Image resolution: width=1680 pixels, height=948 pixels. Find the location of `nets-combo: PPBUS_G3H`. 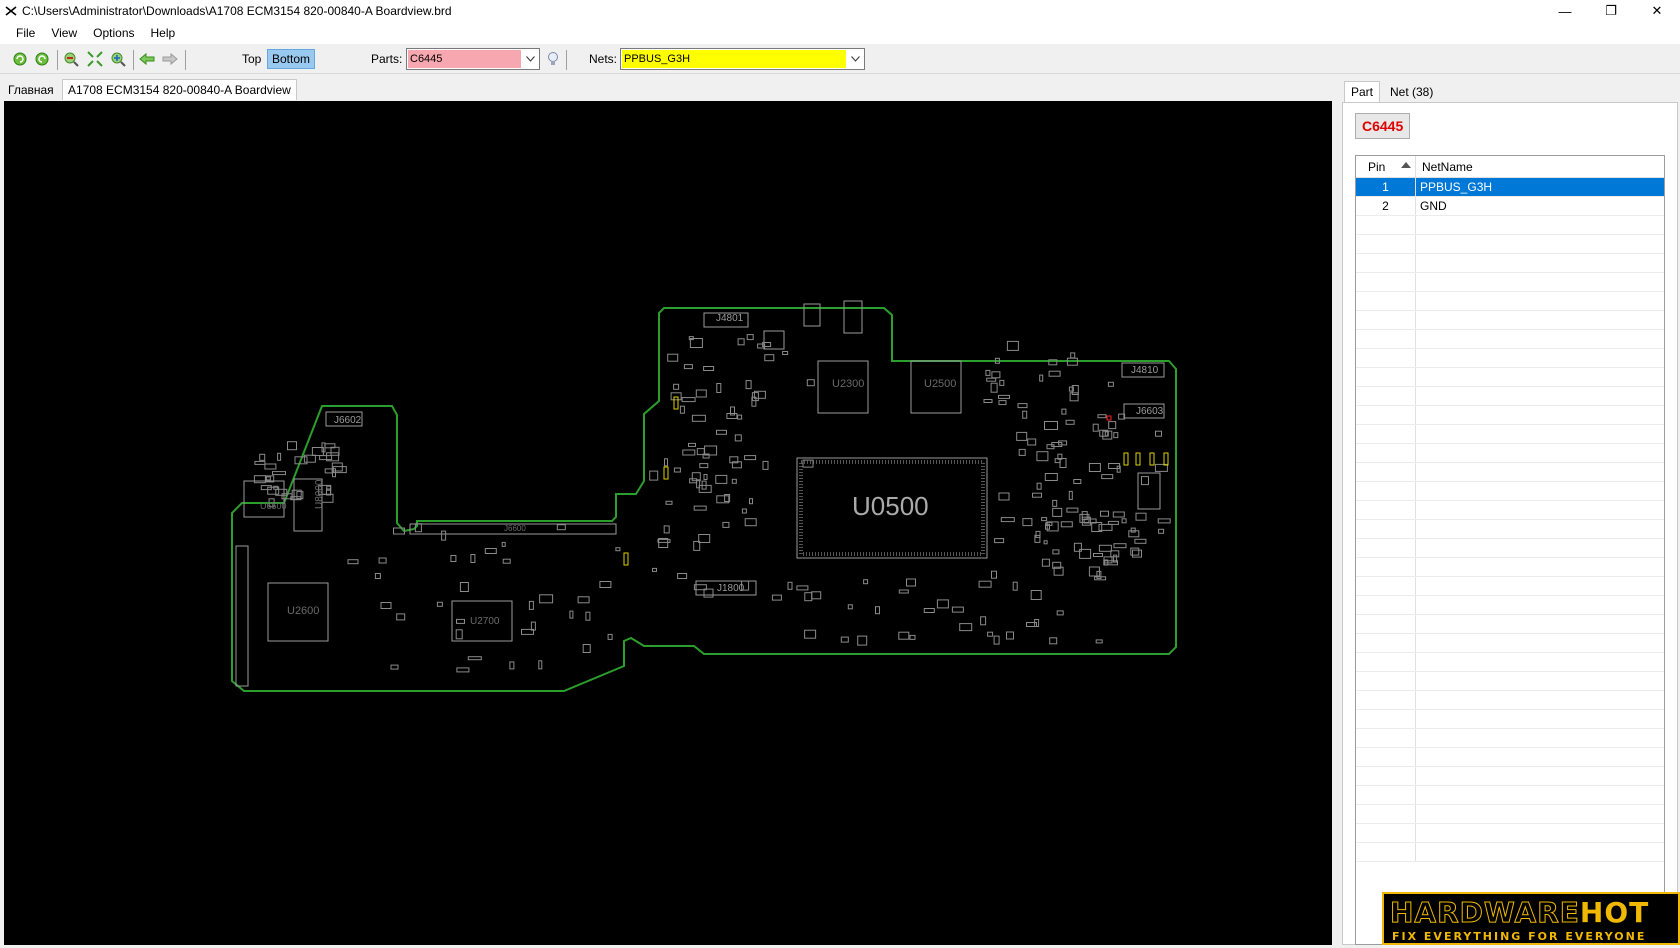

nets-combo: PPBUS_G3H is located at coordinates (742, 59).